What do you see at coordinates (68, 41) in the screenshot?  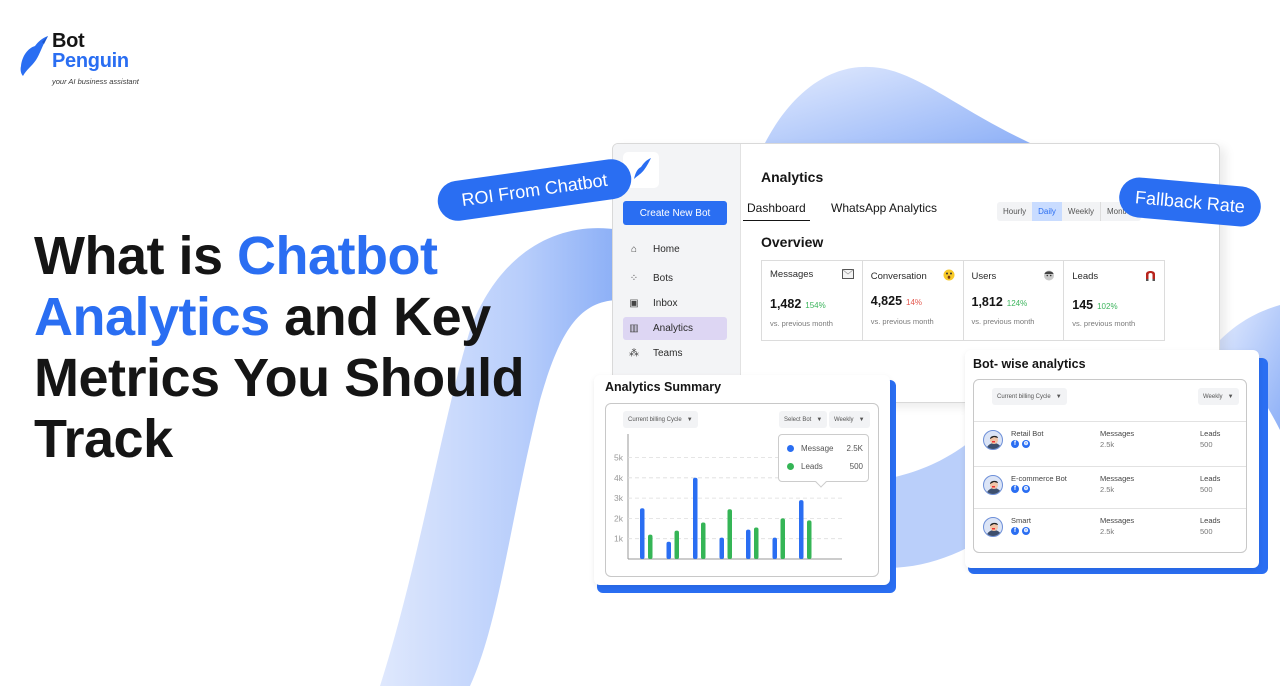 I see `logo-text-bot: Bot` at bounding box center [68, 41].